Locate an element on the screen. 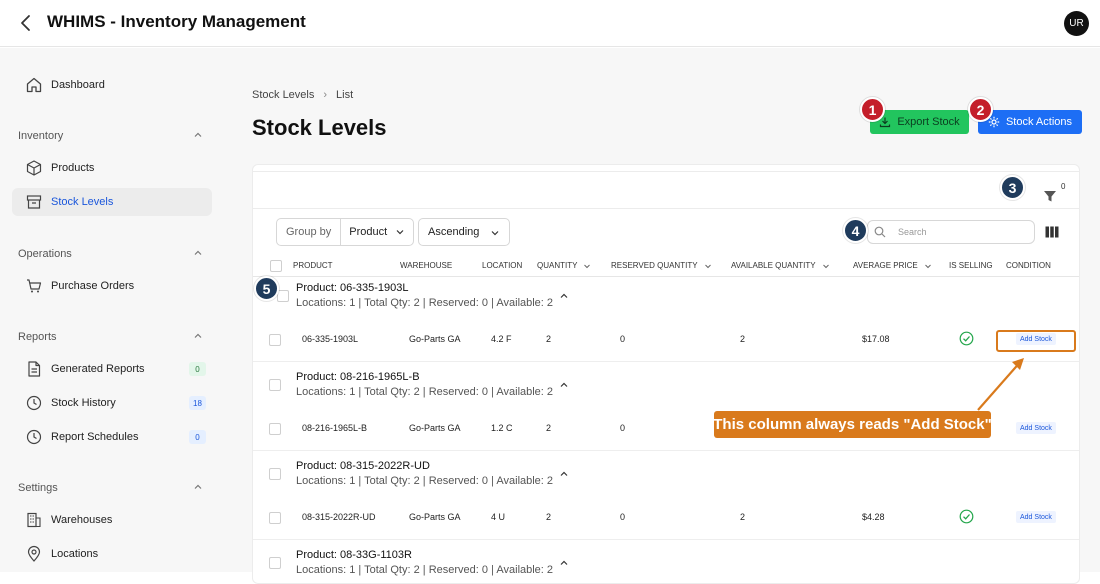 The width and height of the screenshot is (1100, 584). section-inventory: Inventory is located at coordinates (111, 136).